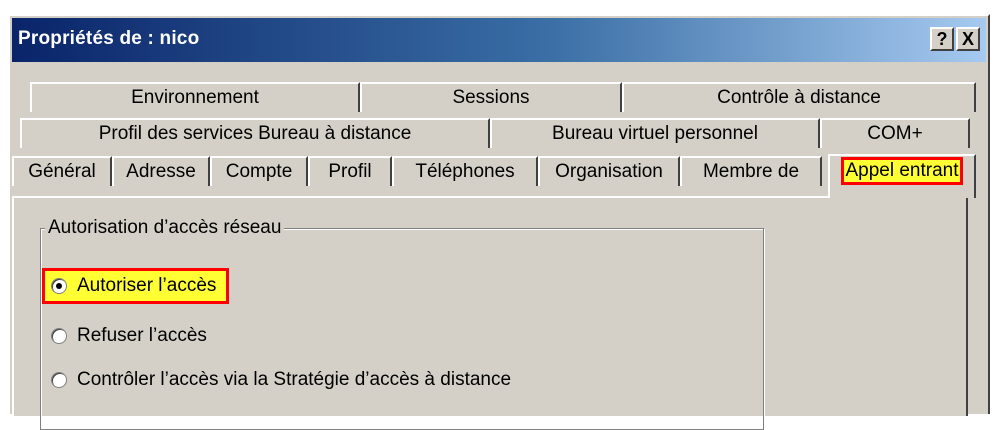 The height and width of the screenshot is (430, 994). I want to click on radio-refuser-acces: Refuser l’accès, so click(129, 336).